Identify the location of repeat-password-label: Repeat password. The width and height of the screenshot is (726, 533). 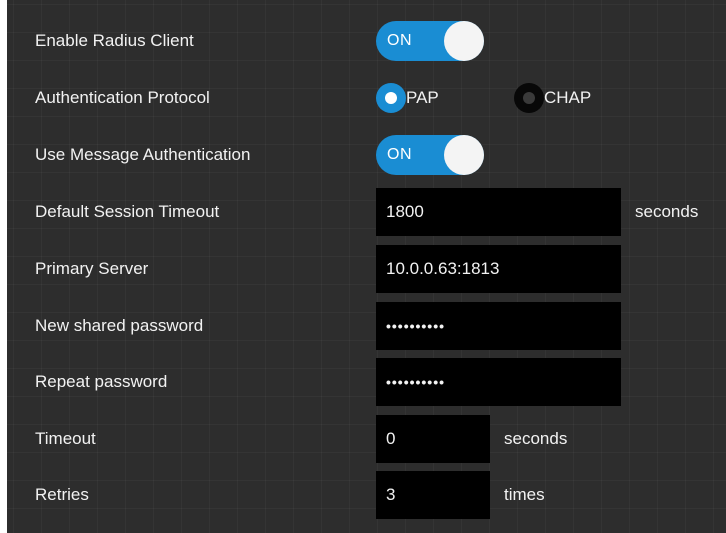
(101, 381).